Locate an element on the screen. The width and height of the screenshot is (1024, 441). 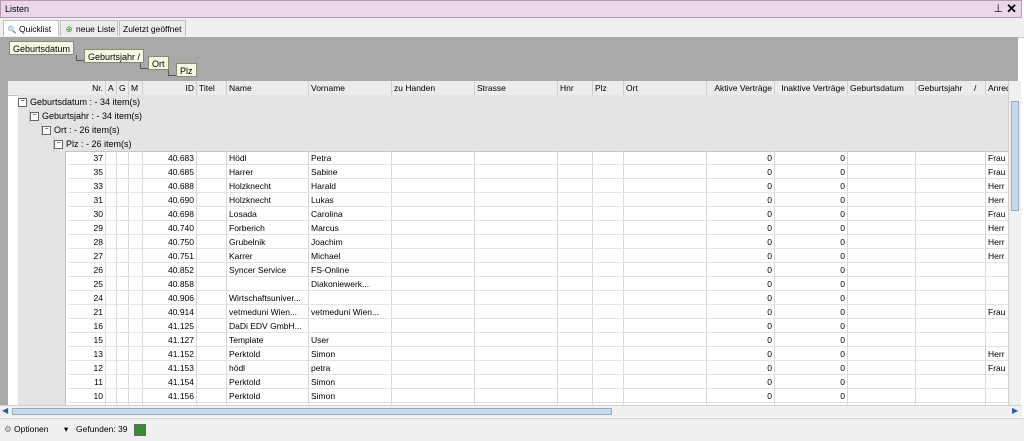
cell-name: Perktold is located at coordinates (268, 382).